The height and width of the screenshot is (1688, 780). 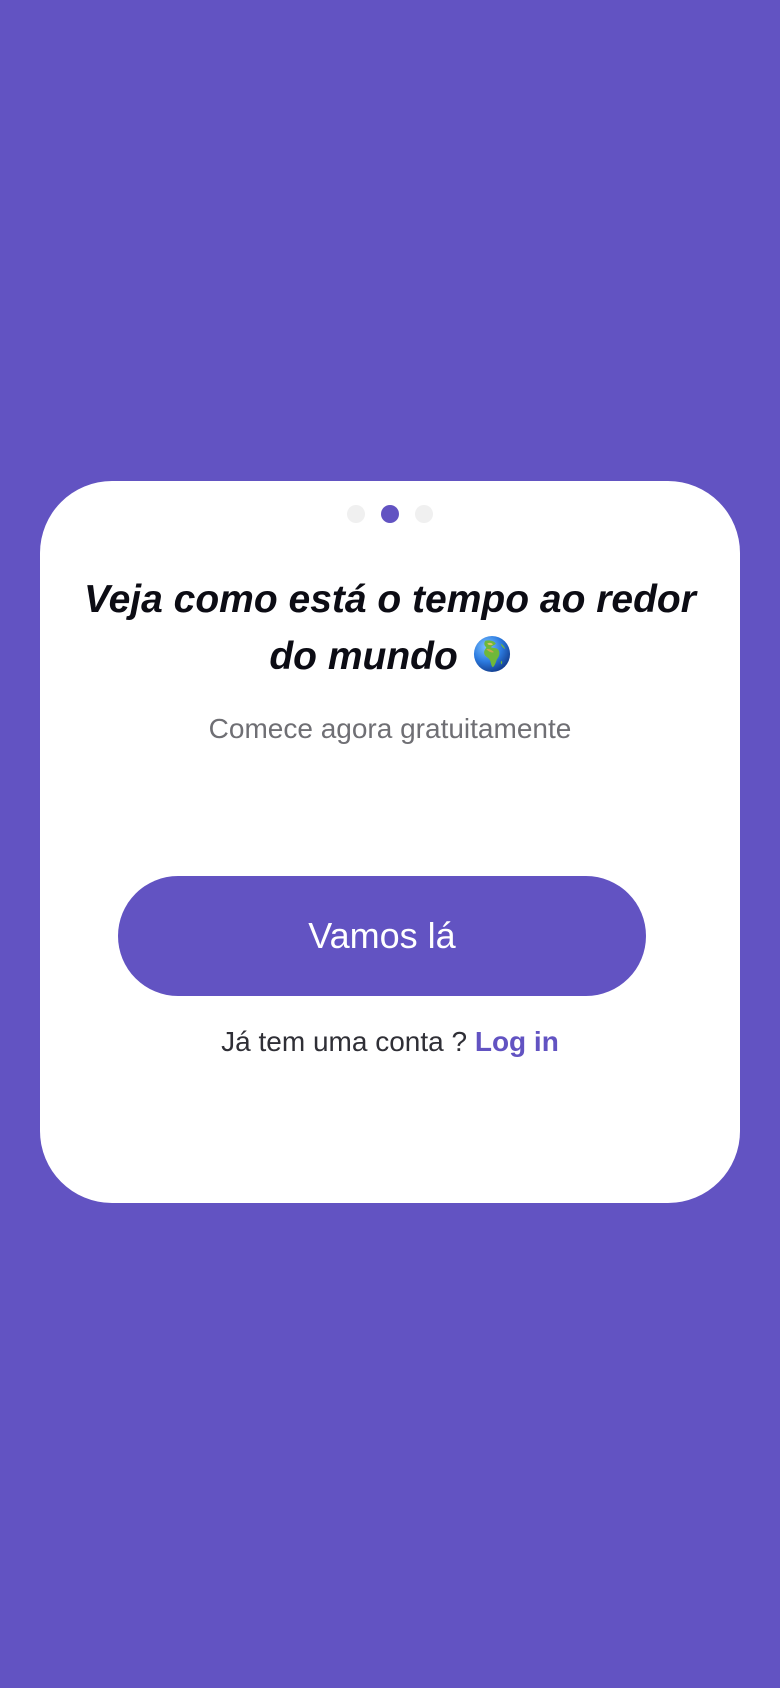 What do you see at coordinates (382, 936) in the screenshot?
I see `get-started-button: Vamos lá` at bounding box center [382, 936].